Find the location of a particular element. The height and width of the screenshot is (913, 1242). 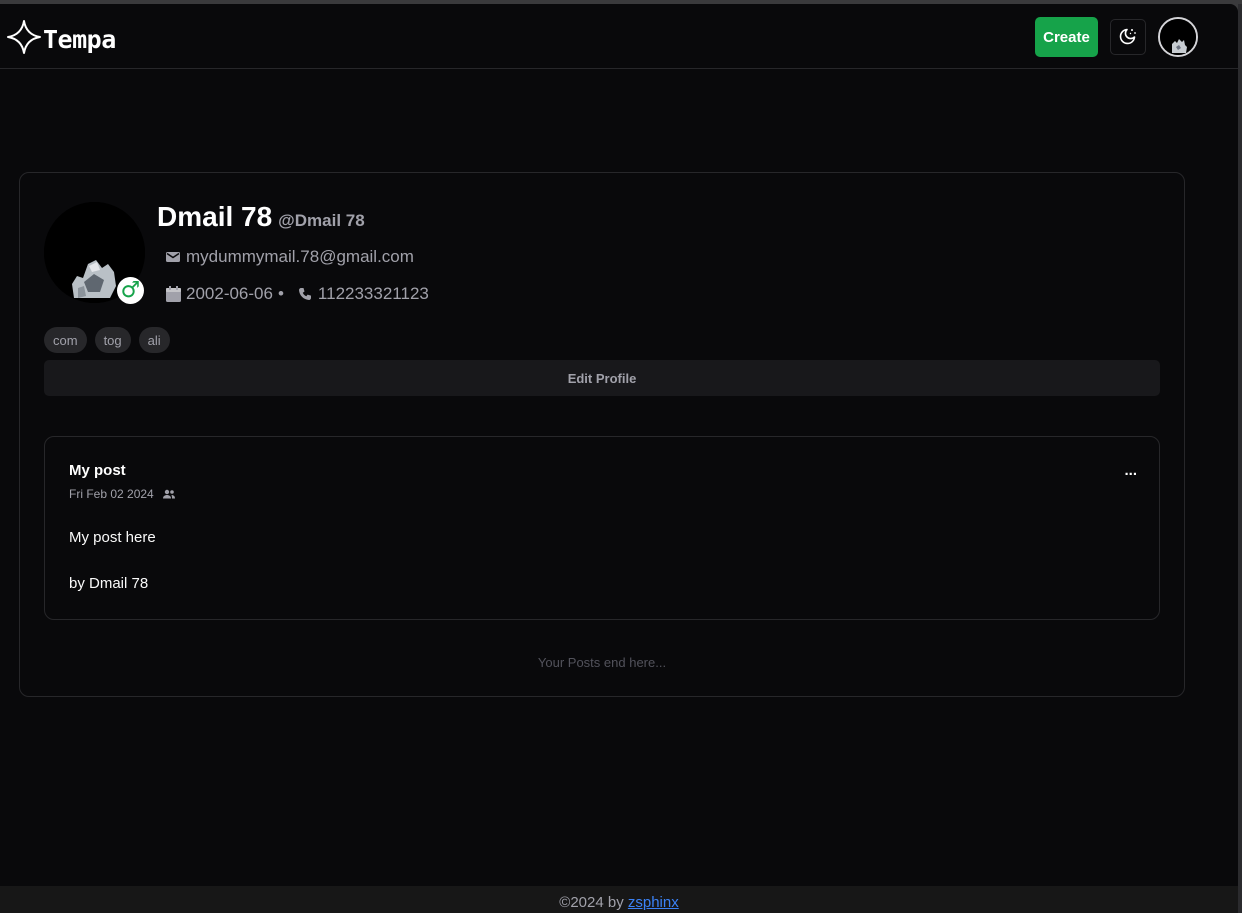

tag-chip: ali is located at coordinates (154, 340).